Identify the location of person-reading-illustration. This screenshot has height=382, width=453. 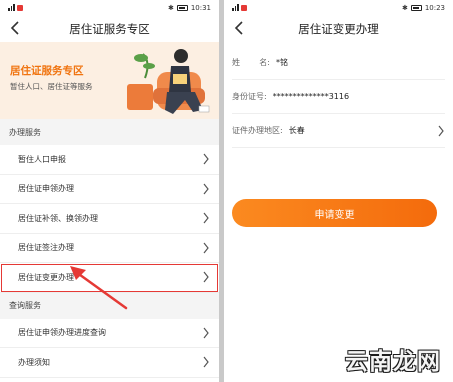
(168, 81).